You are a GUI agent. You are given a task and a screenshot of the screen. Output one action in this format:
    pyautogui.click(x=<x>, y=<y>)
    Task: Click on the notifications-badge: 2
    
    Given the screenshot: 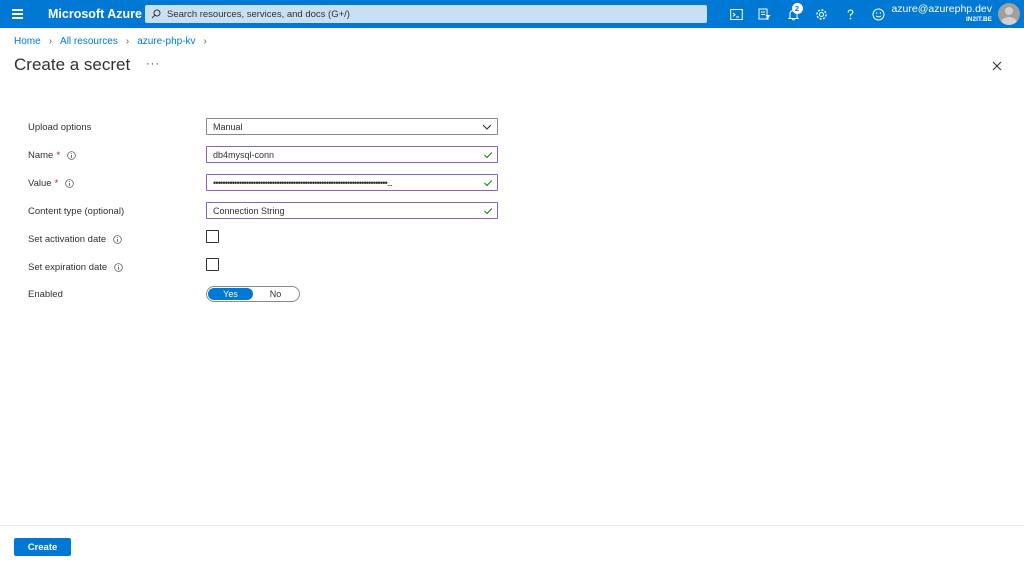 What is the action you would take?
    pyautogui.click(x=797, y=8)
    